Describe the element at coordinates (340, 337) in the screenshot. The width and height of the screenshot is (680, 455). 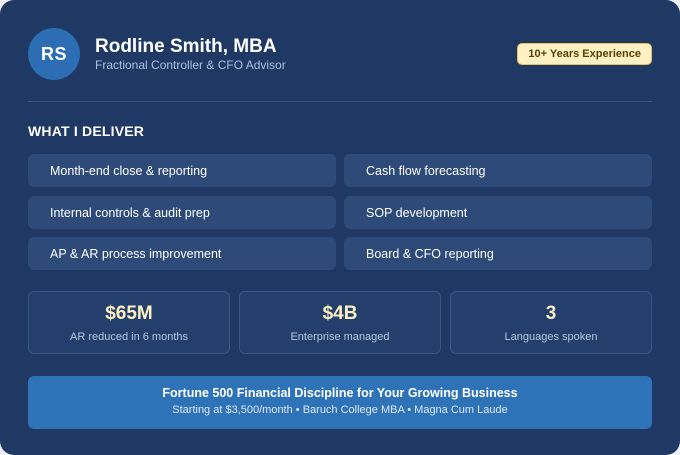
I see `stat-label: Enterprise managed` at that location.